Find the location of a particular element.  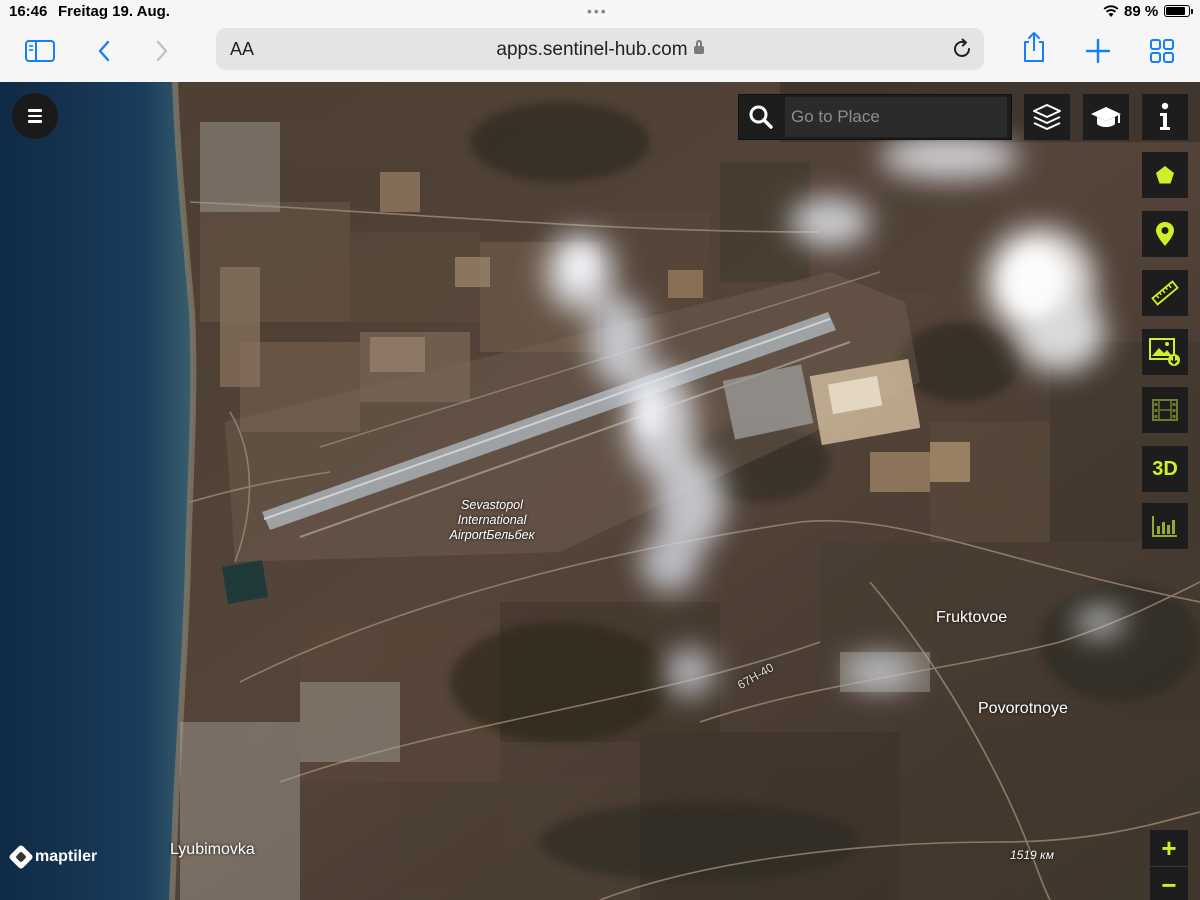

education-button is located at coordinates (1106, 117).